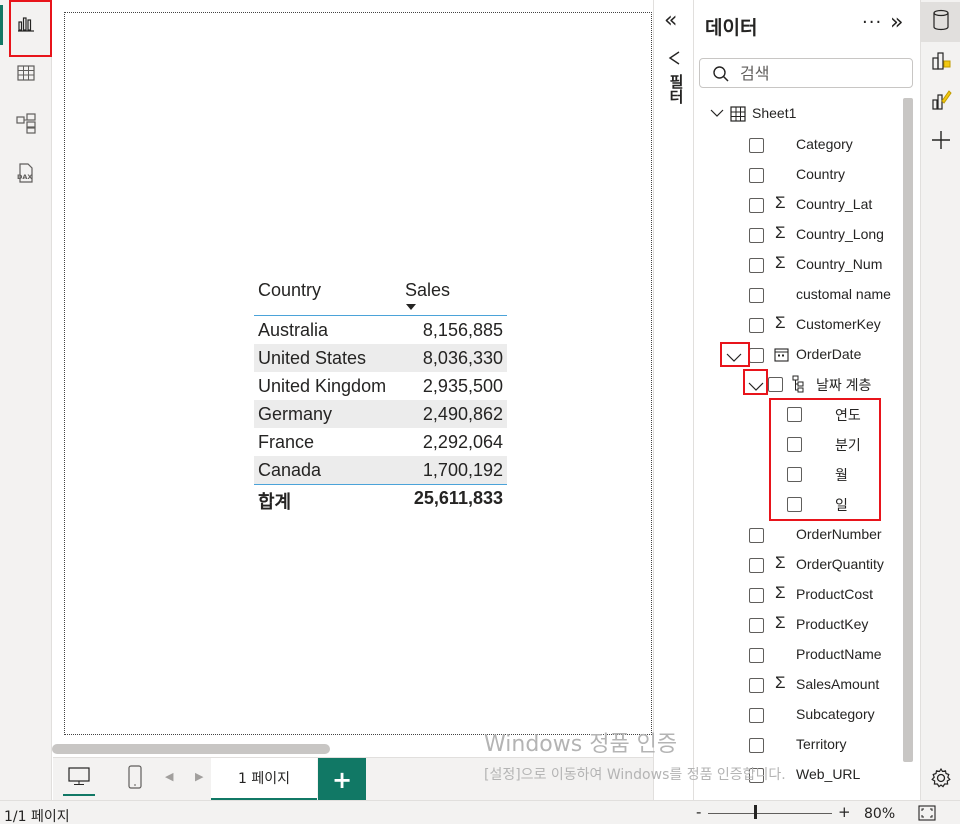 The height and width of the screenshot is (824, 960). I want to click on zoom-in-button: +, so click(844, 812).